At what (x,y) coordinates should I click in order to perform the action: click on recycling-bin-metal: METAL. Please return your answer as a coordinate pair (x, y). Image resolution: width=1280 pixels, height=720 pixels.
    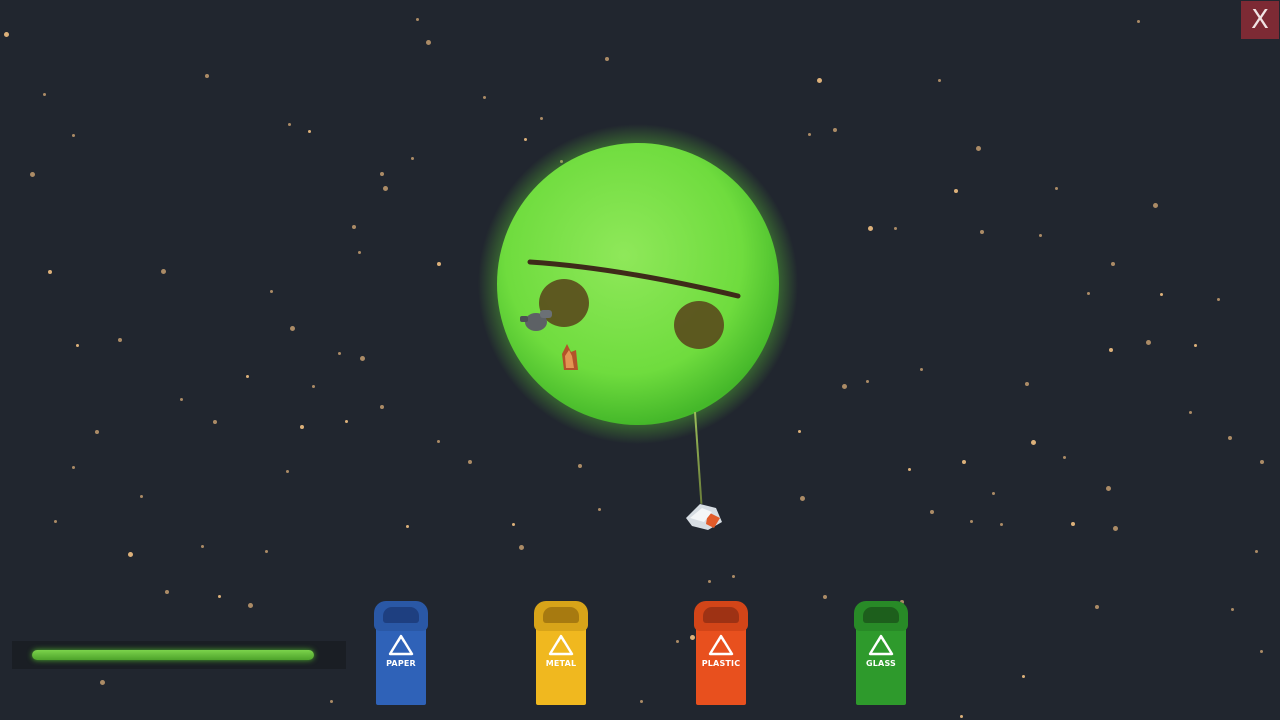
    Looking at the image, I should click on (561, 653).